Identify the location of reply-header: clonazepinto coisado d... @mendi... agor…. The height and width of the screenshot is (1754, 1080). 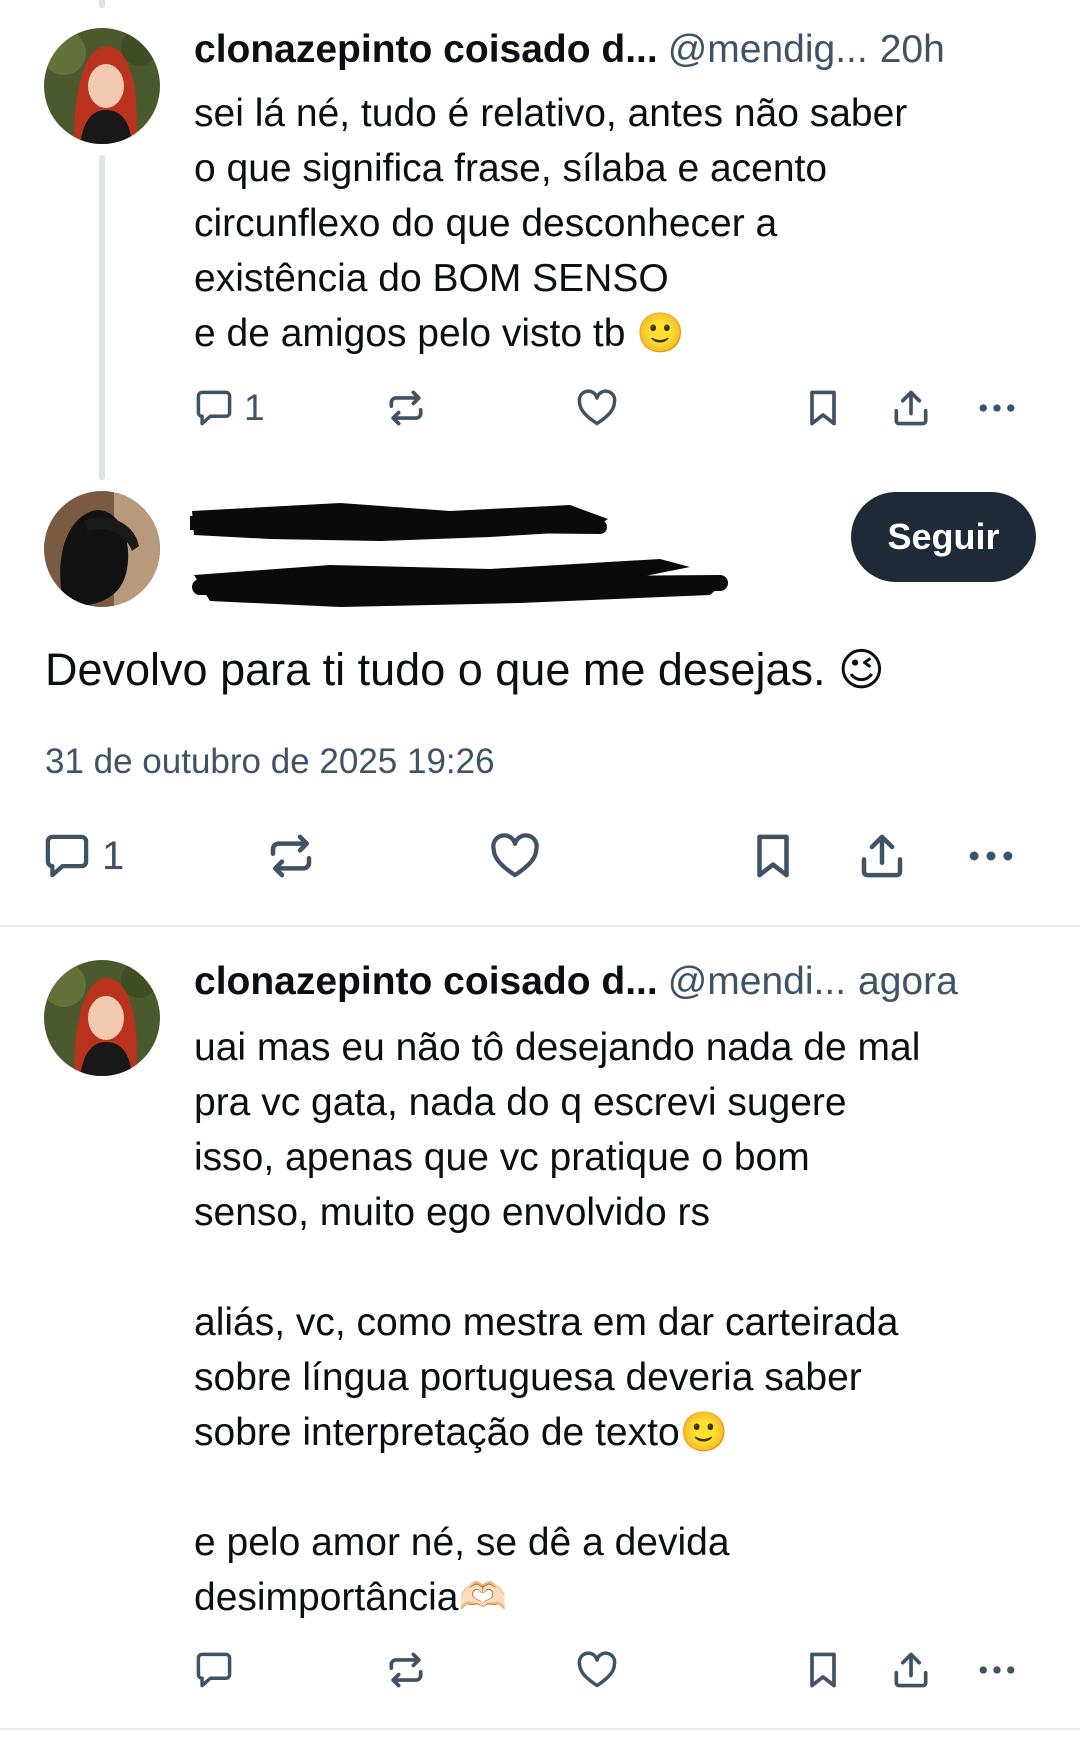
(614, 985).